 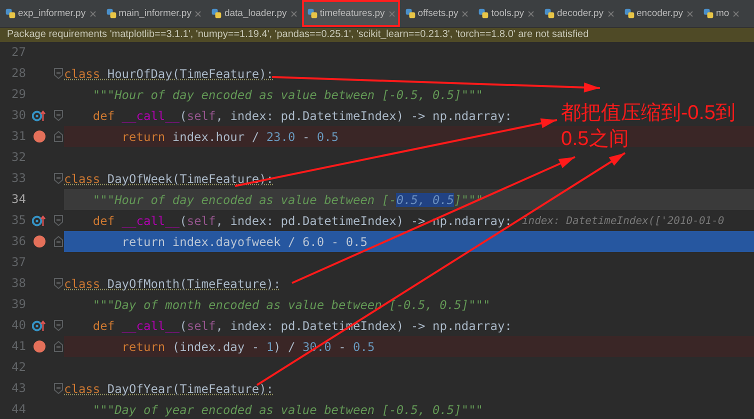 I want to click on line-number: 43, so click(x=18, y=388).